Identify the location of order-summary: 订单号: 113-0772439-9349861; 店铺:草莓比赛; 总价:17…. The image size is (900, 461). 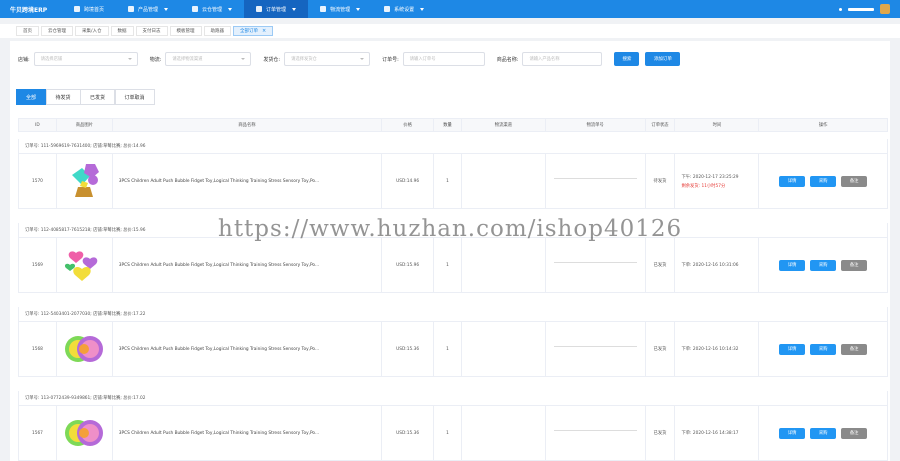
(453, 398).